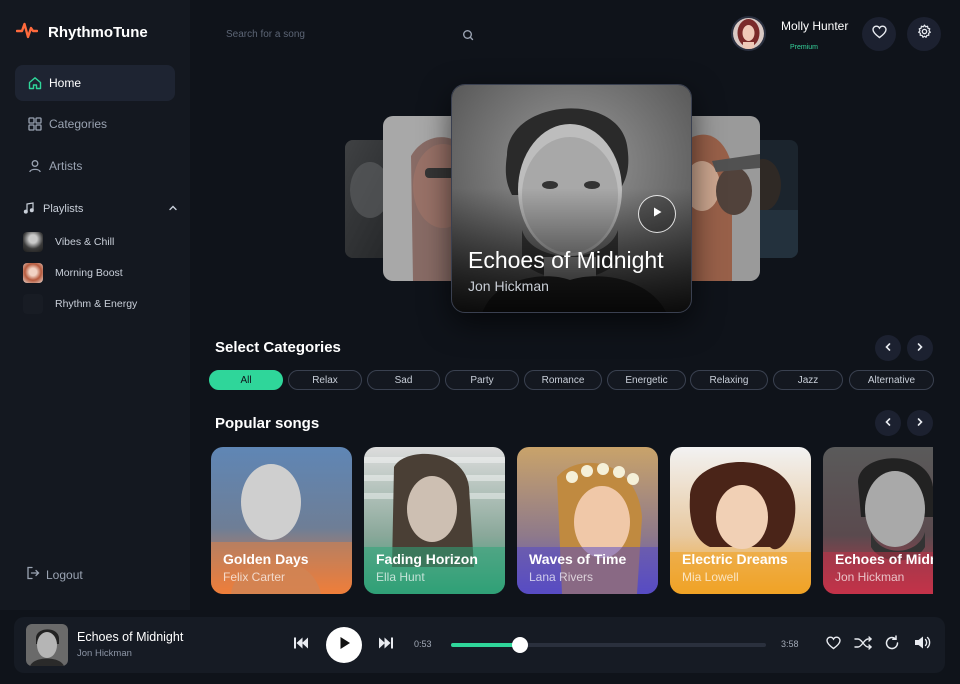 The image size is (960, 684). I want to click on featured-artist: Jon Hickman, so click(508, 286).